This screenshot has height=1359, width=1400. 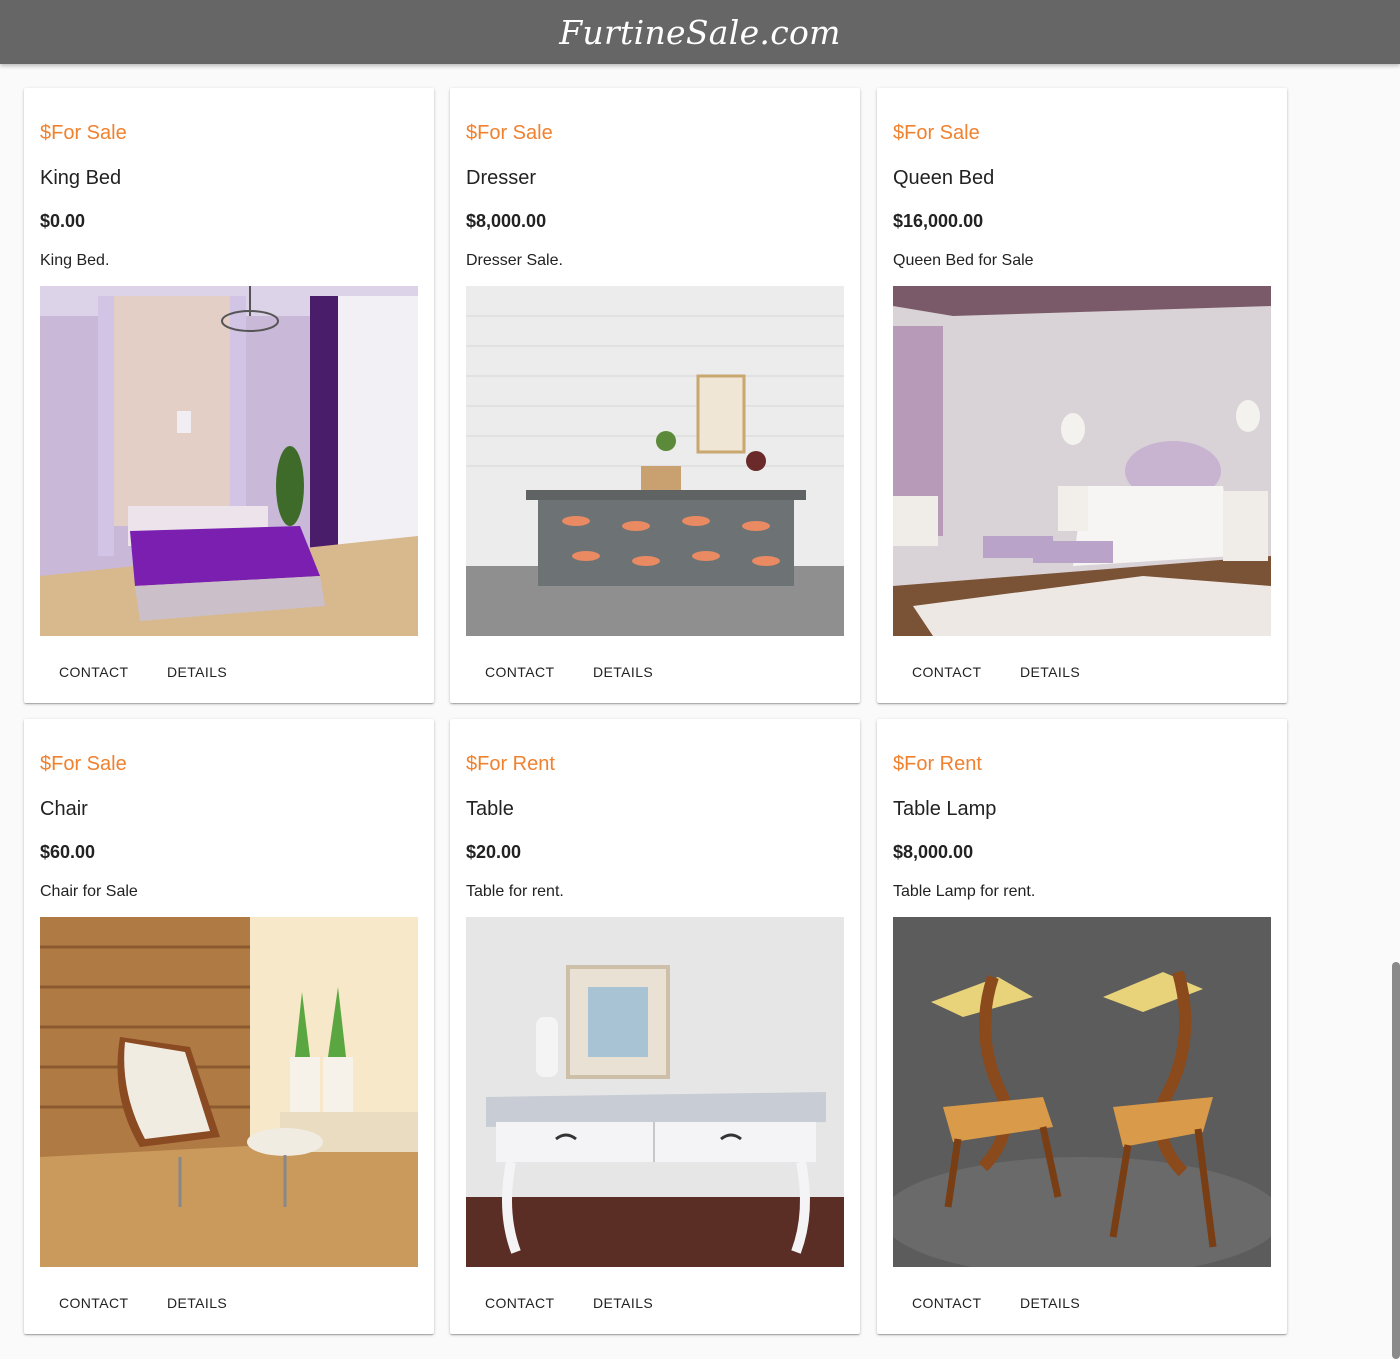 What do you see at coordinates (75, 260) in the screenshot?
I see `listing-description: King Bed.` at bounding box center [75, 260].